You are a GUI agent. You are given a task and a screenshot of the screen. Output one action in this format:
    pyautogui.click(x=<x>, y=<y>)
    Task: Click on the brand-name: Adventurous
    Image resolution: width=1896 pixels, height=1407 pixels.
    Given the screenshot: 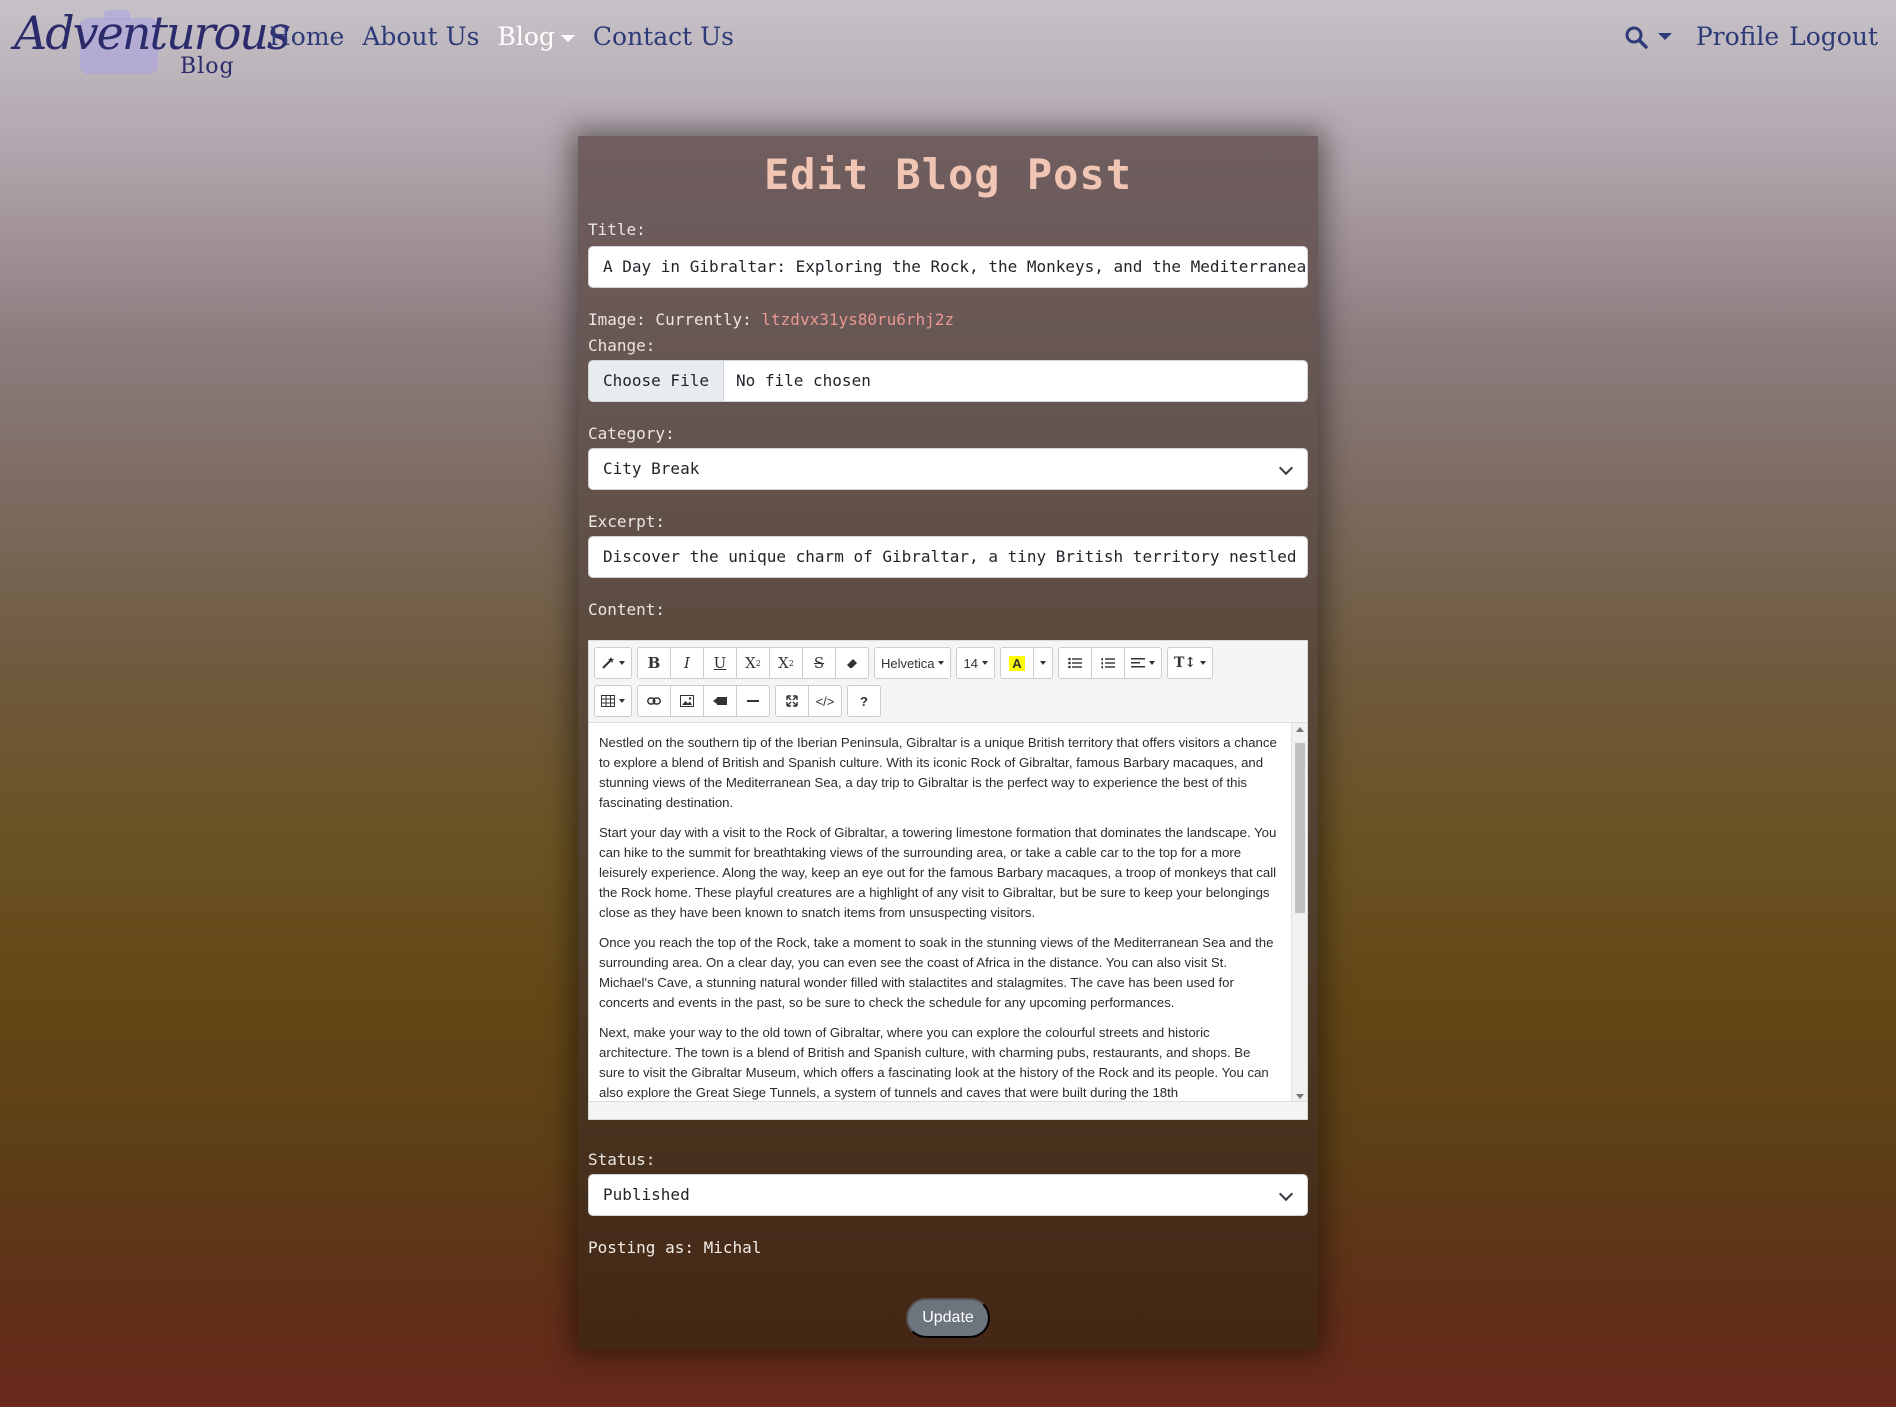 What is the action you would take?
    pyautogui.click(x=152, y=33)
    